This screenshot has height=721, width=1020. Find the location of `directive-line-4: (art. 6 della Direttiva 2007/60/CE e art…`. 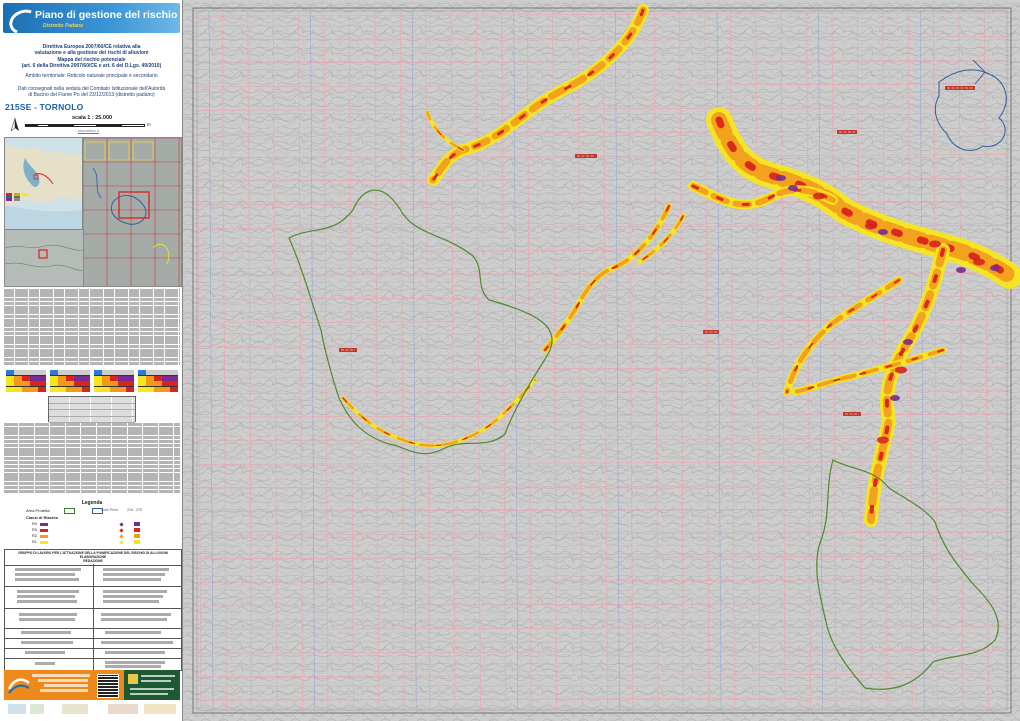

directive-line-4: (art. 6 della Direttiva 2007/60/CE e art… is located at coordinates (91, 65).